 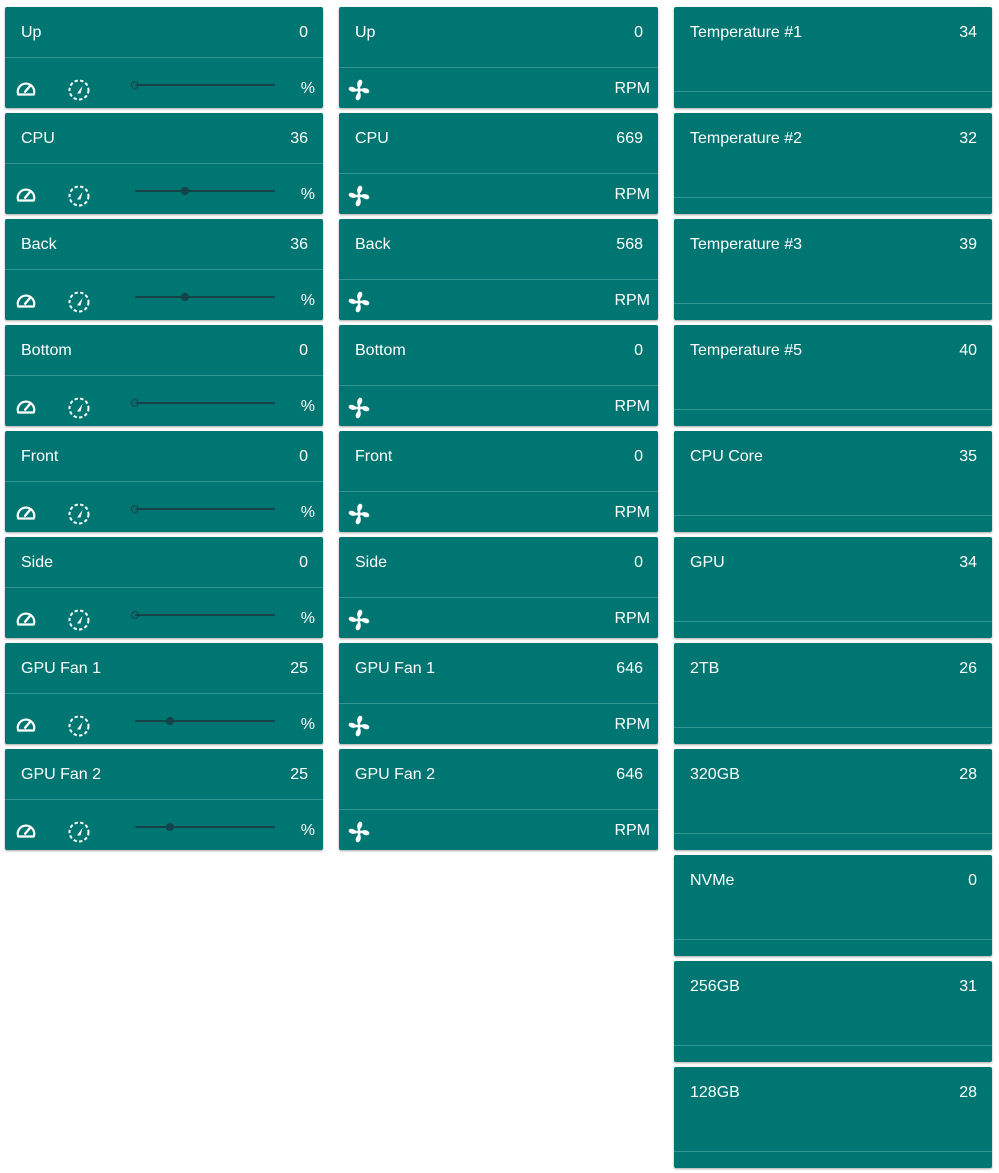 What do you see at coordinates (968, 138) in the screenshot?
I see `sensor-value: 32` at bounding box center [968, 138].